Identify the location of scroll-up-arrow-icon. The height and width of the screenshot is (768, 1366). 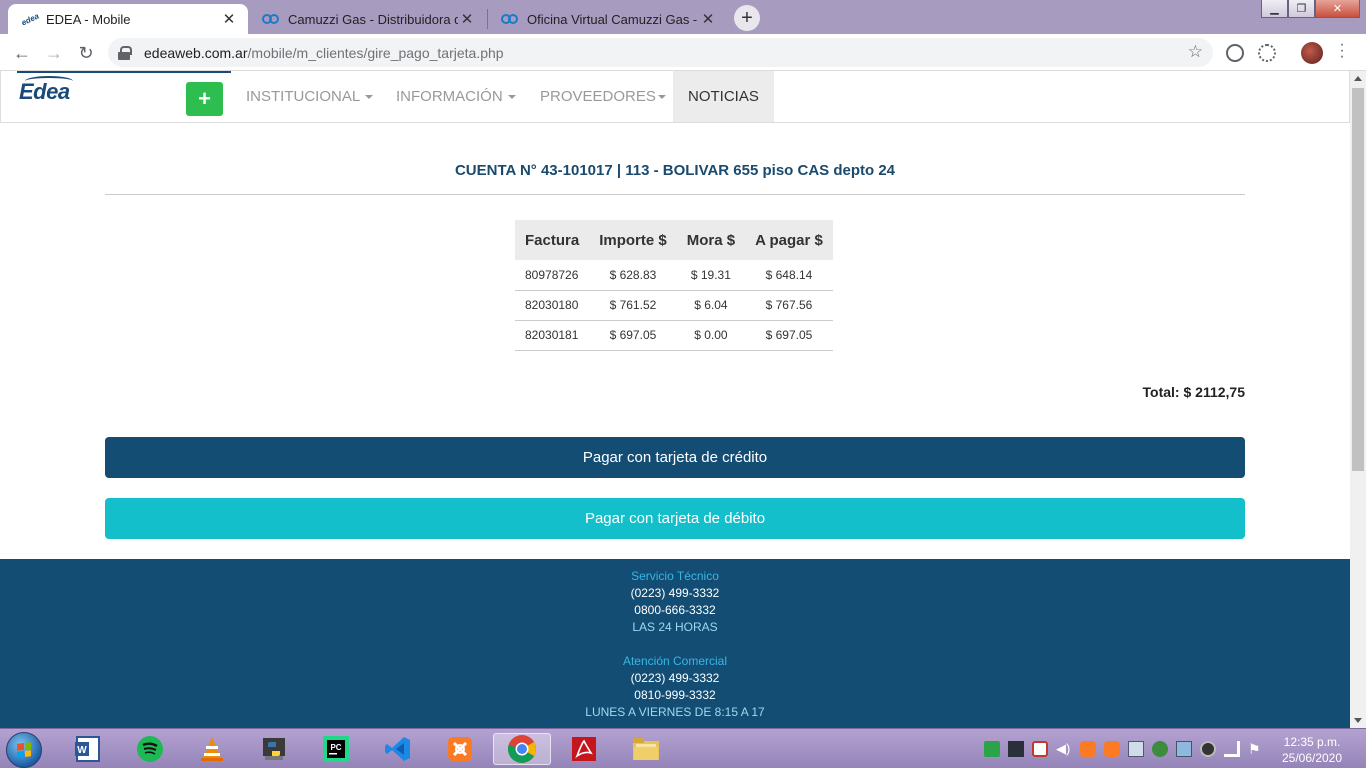
(1358, 78).